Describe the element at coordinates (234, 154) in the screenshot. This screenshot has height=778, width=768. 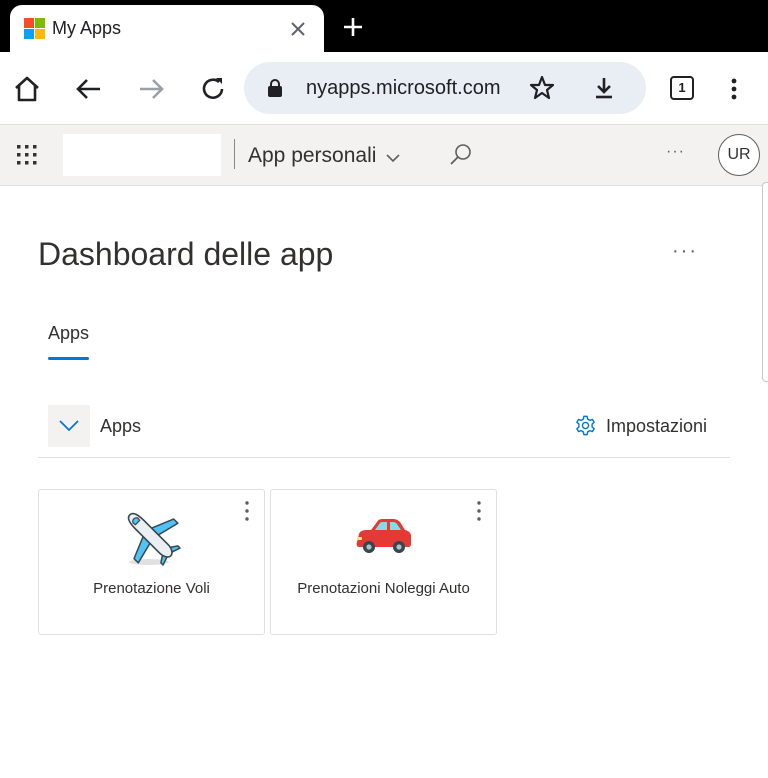
I see `header-divider` at that location.